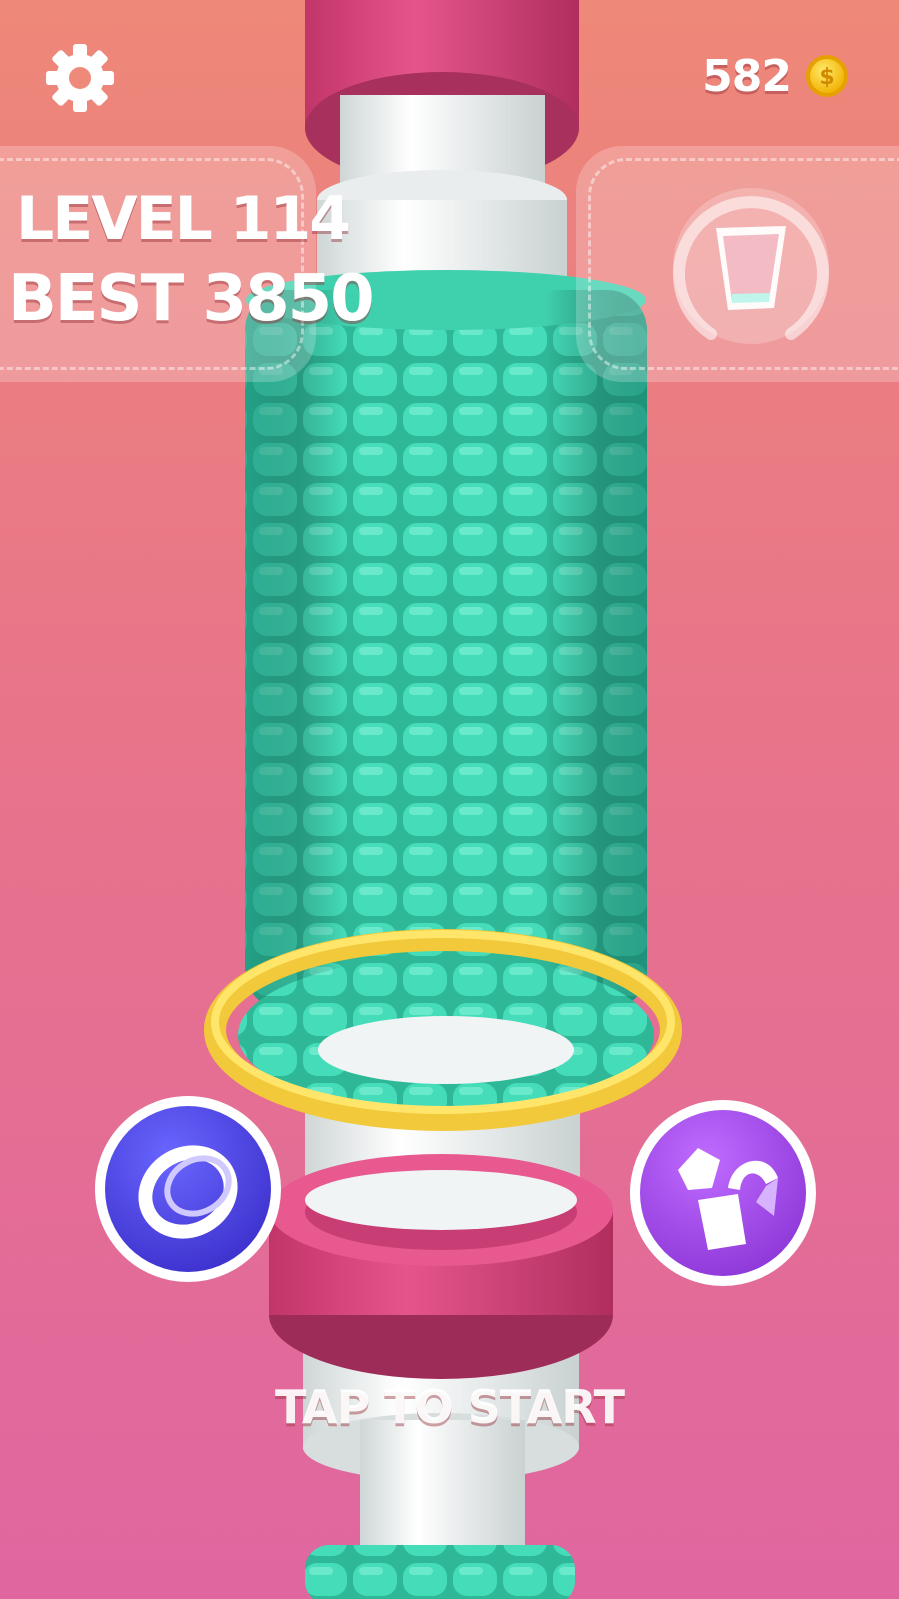  I want to click on bottom-corn, so click(440, 1572).